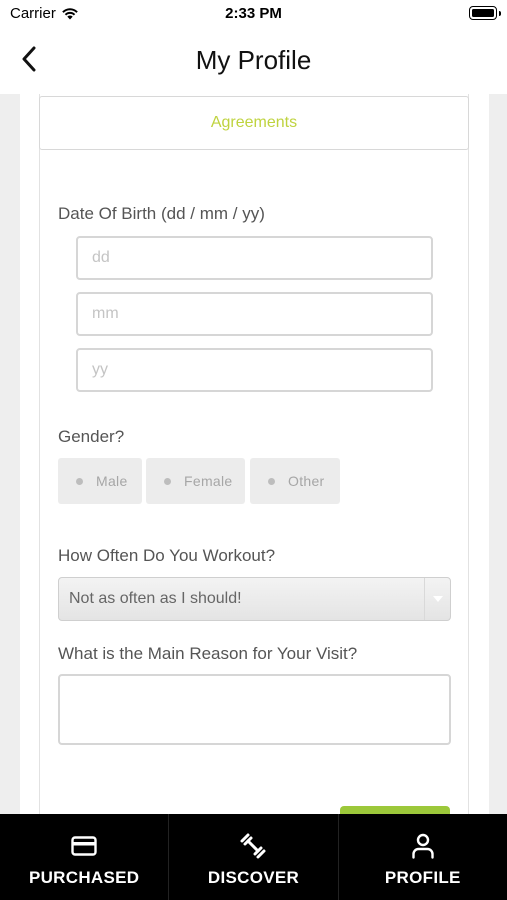 This screenshot has width=507, height=900. Describe the element at coordinates (84, 877) in the screenshot. I see `tab-label: PURCHASED` at that location.